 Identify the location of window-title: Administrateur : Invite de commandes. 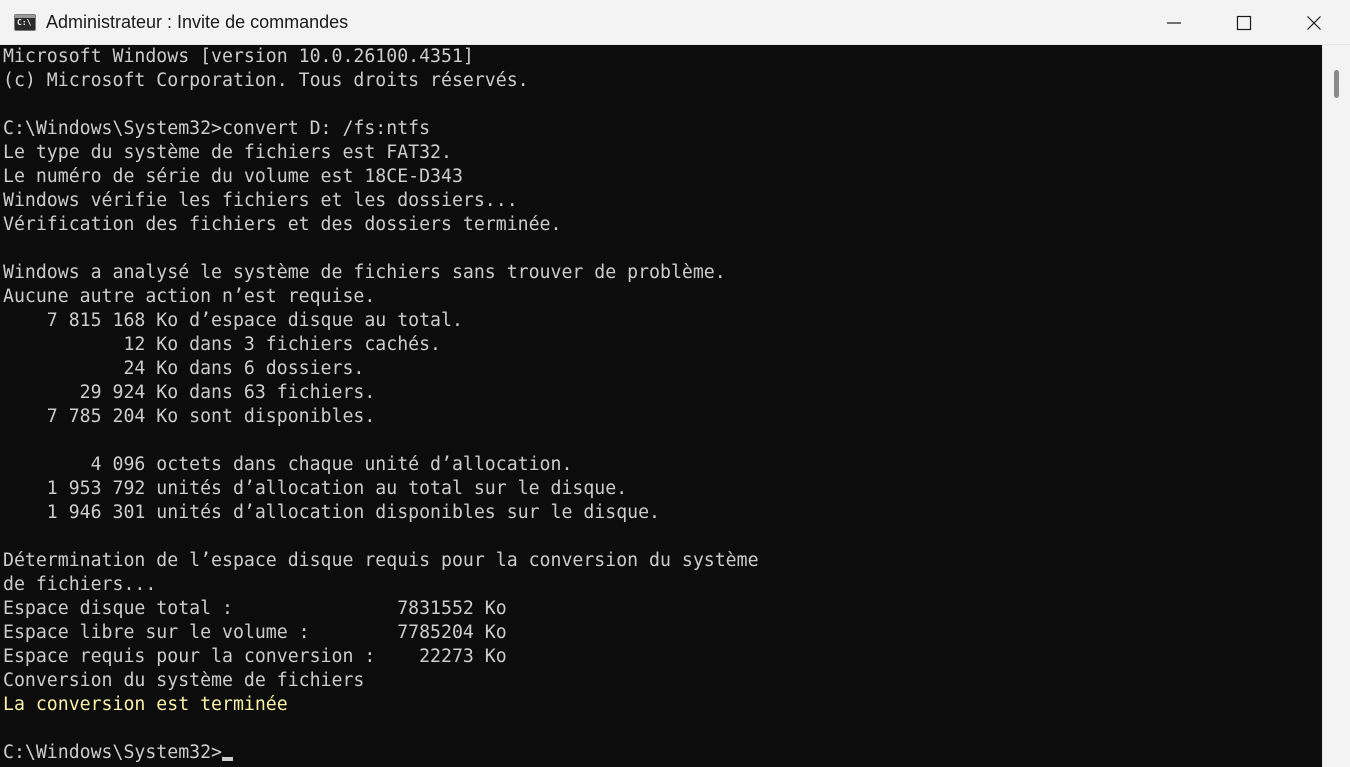
(197, 22).